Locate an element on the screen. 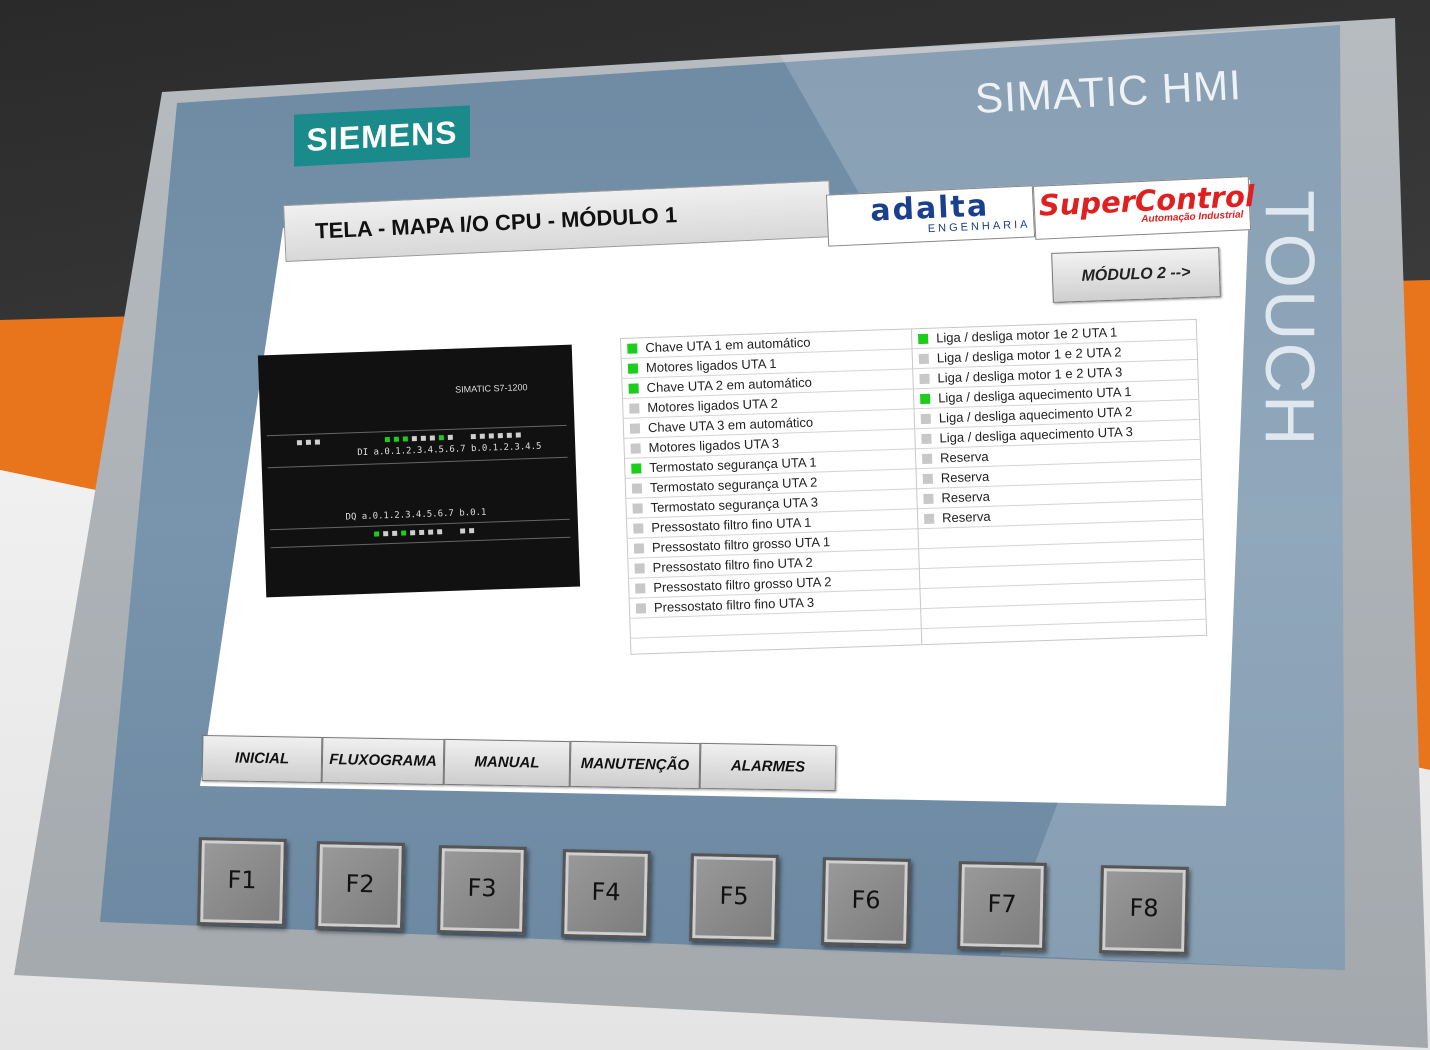  plc-model-label: SIMATIC S7-1200 is located at coordinates (491, 388).